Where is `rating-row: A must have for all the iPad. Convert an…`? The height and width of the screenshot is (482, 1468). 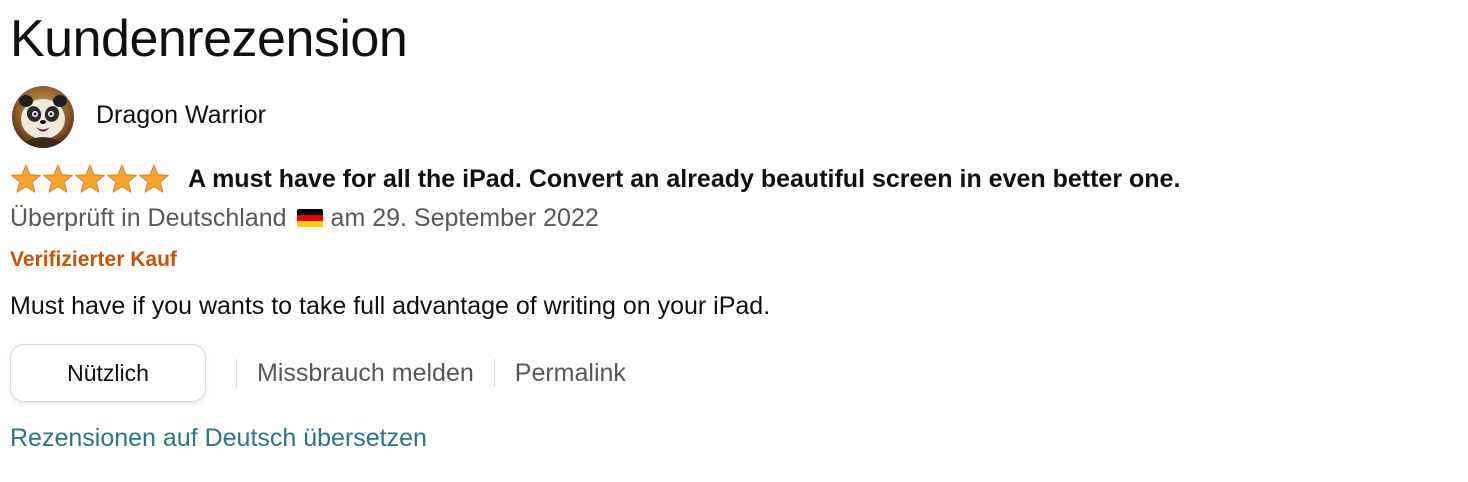
rating-row: A must have for all the iPad. Convert an… is located at coordinates (595, 179).